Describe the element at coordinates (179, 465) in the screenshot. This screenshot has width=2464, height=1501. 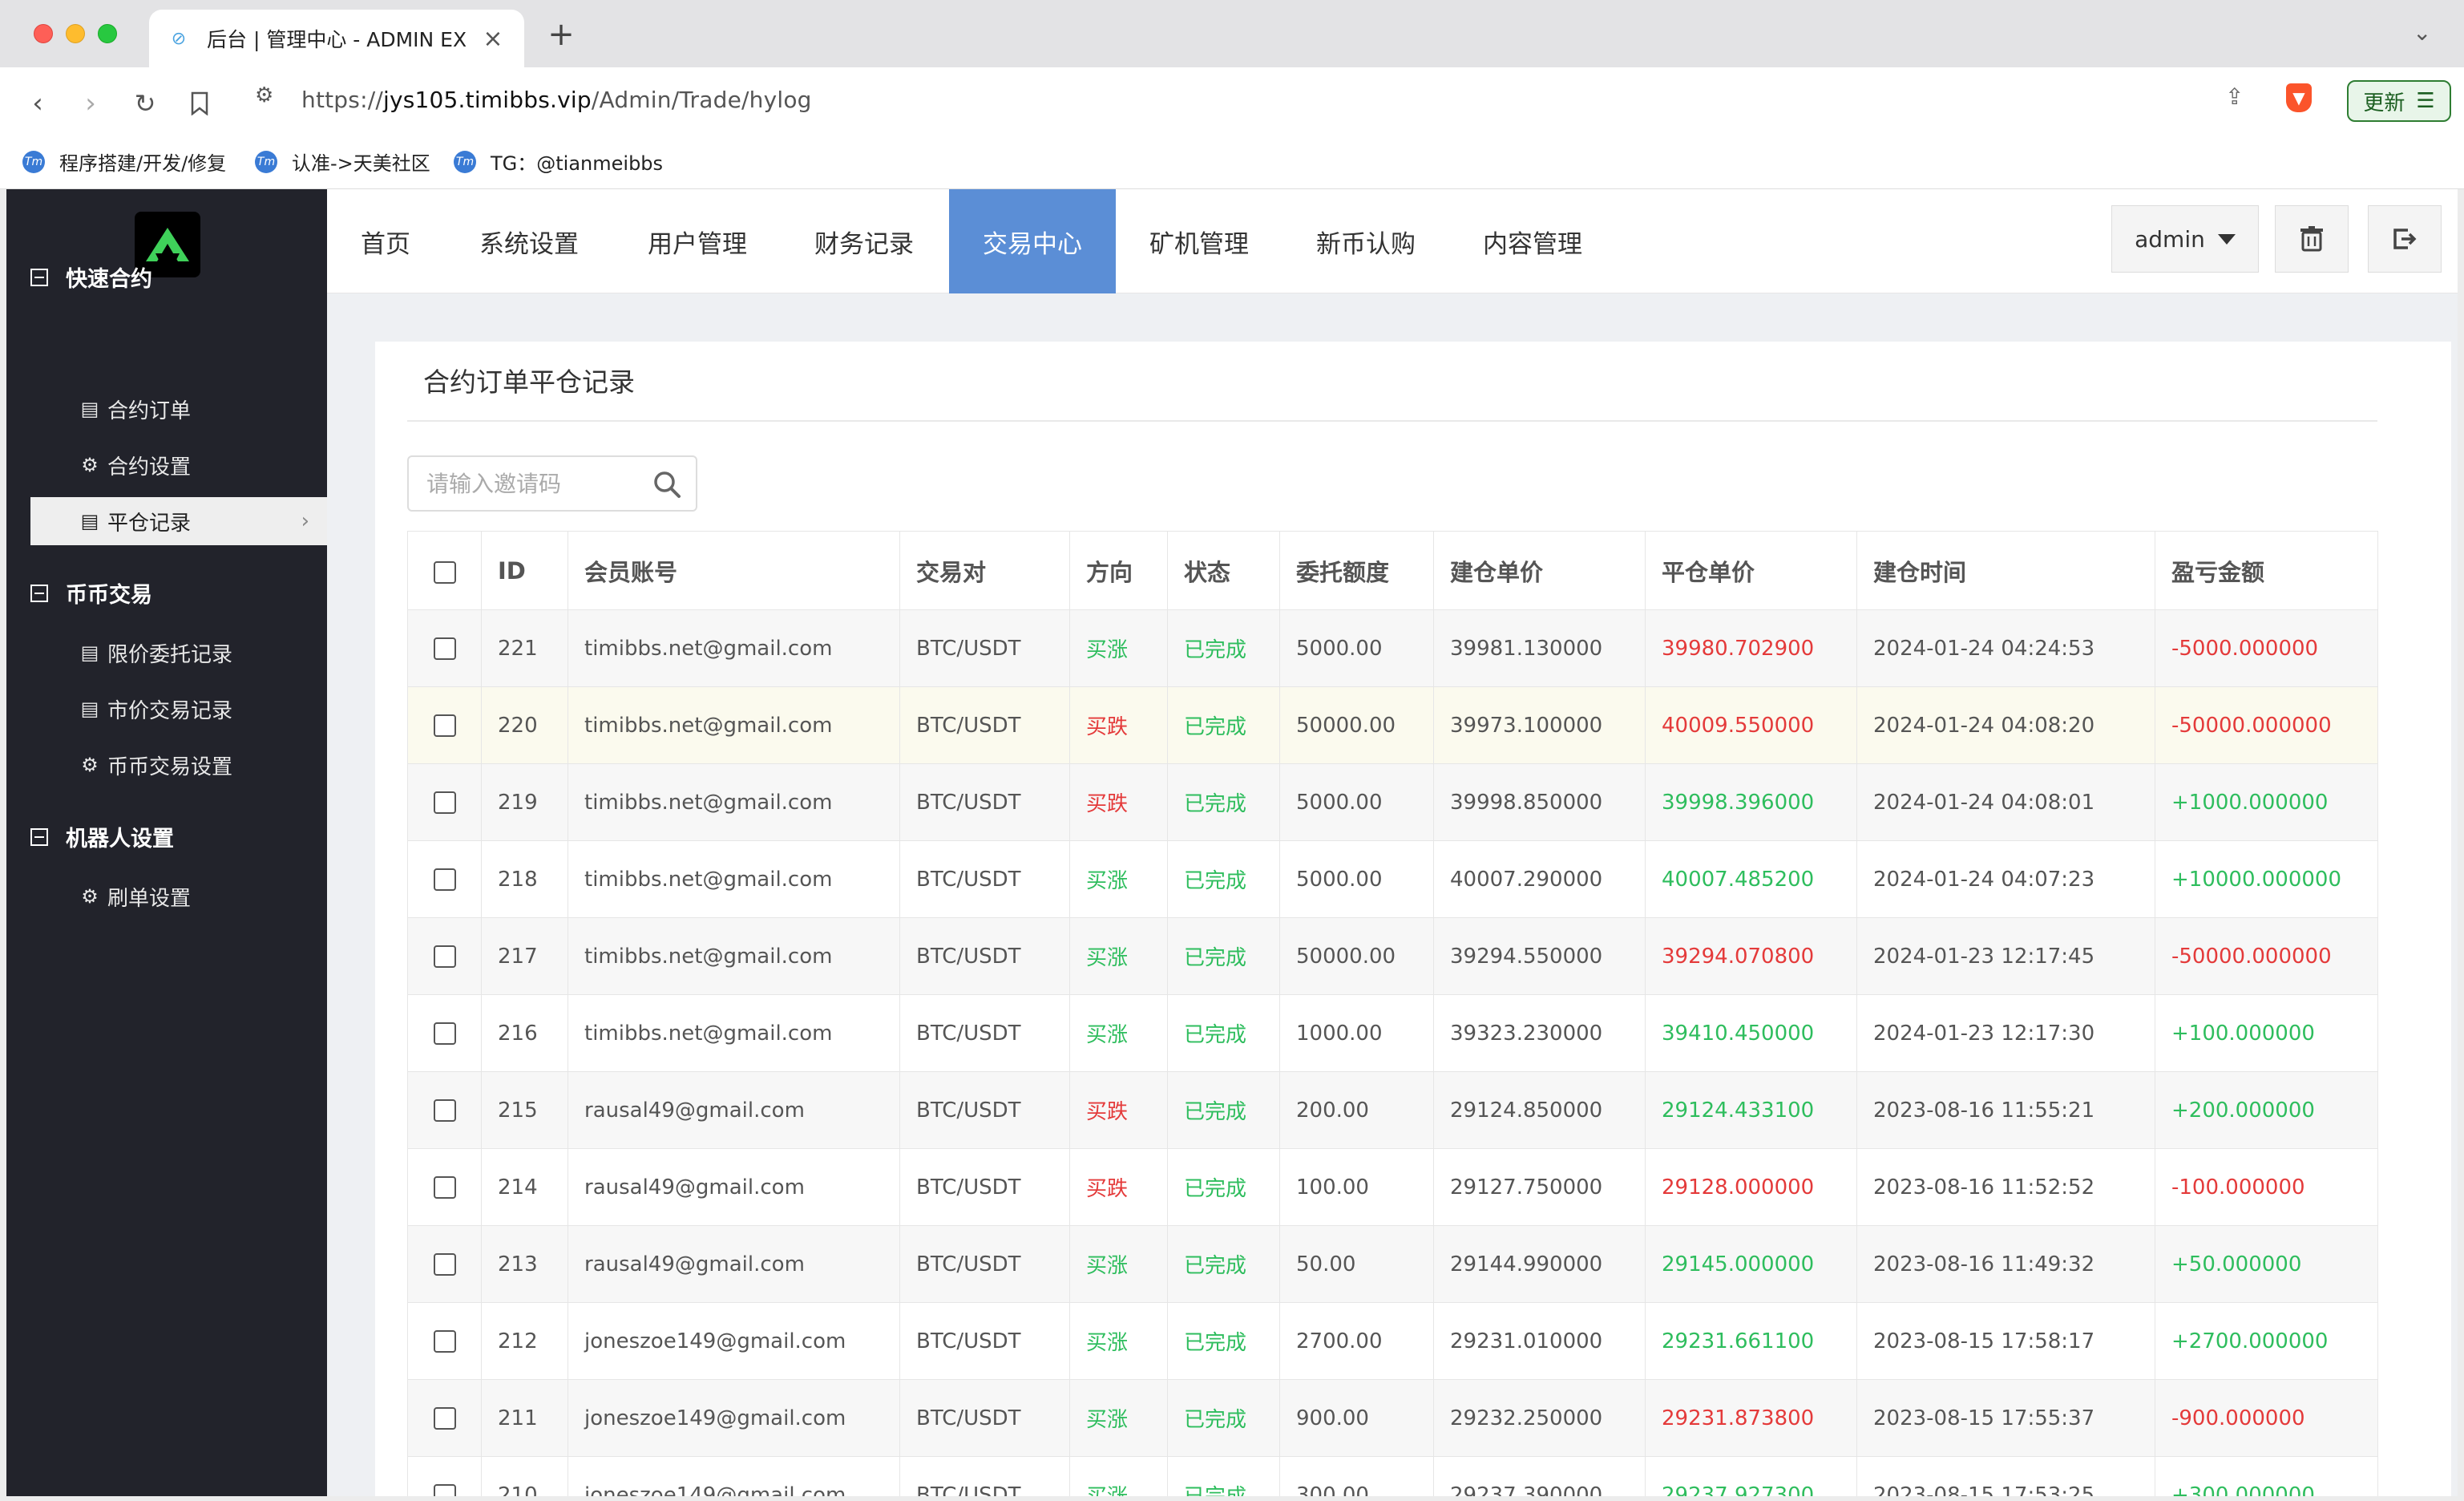
I see `sidebar-item-contract-settings: ⚙ 合约设置` at that location.